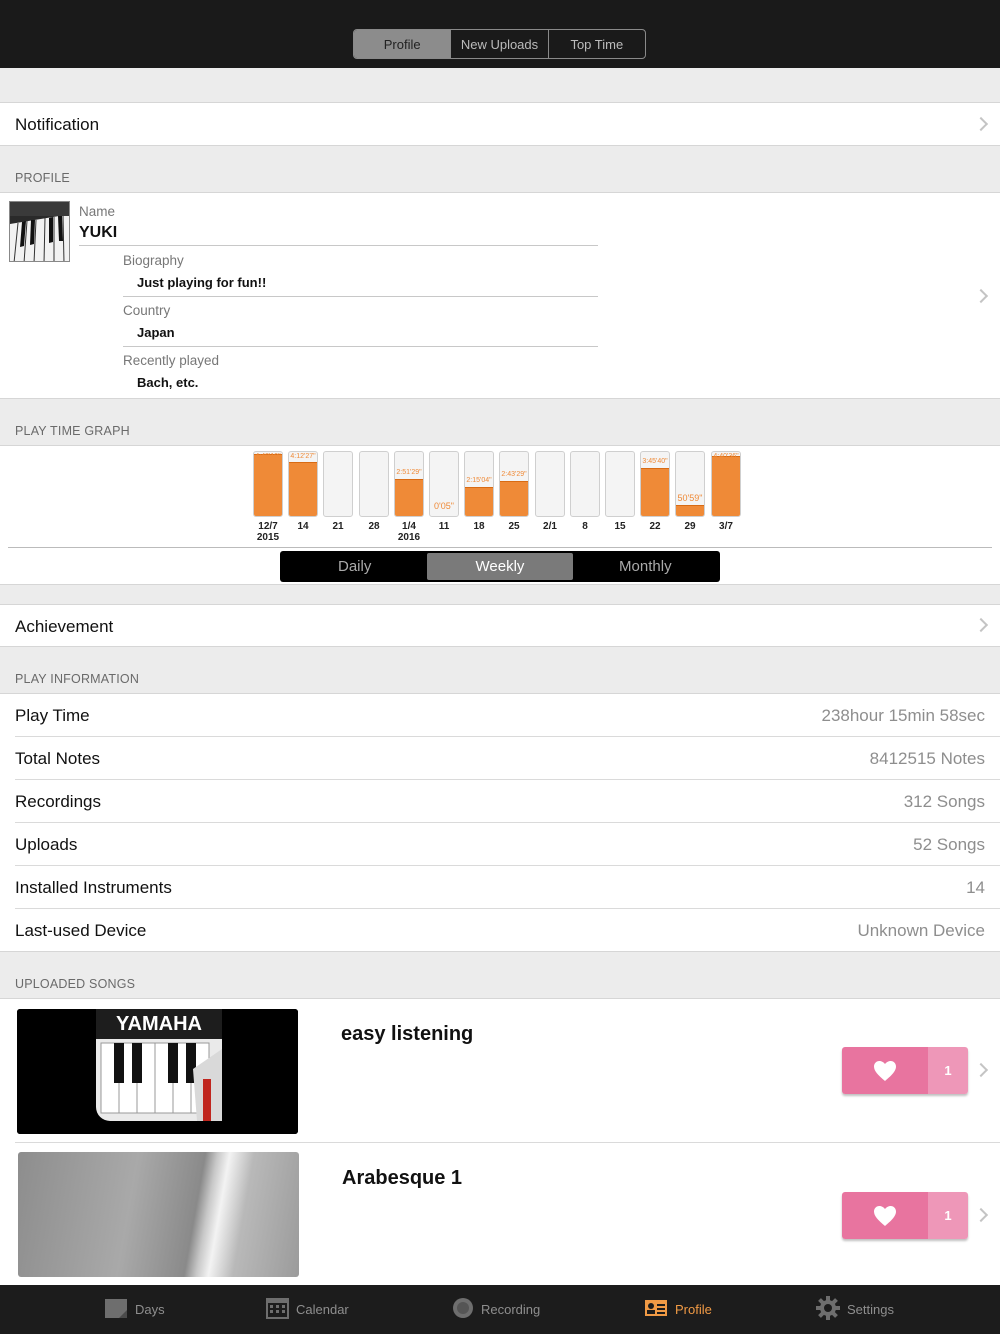 The height and width of the screenshot is (1334, 1000). Describe the element at coordinates (58, 801) in the screenshot. I see `info-key: Recordings` at that location.